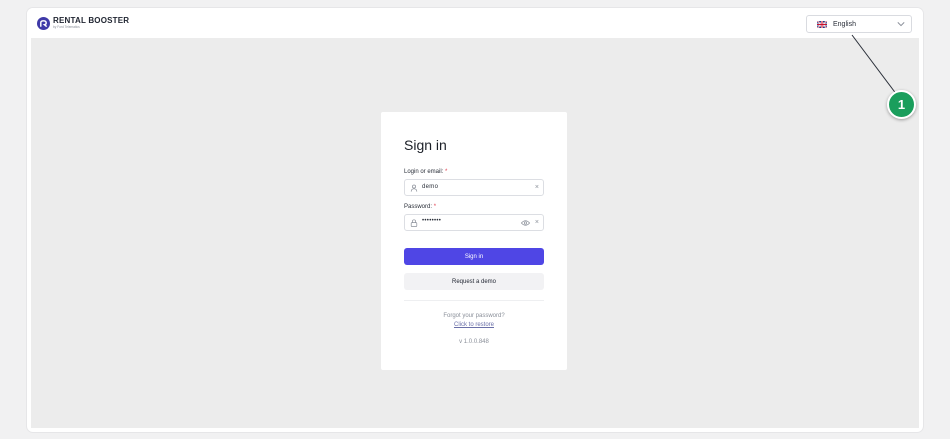 This screenshot has height=439, width=950. What do you see at coordinates (901, 104) in the screenshot?
I see `annotation-badge: 1` at bounding box center [901, 104].